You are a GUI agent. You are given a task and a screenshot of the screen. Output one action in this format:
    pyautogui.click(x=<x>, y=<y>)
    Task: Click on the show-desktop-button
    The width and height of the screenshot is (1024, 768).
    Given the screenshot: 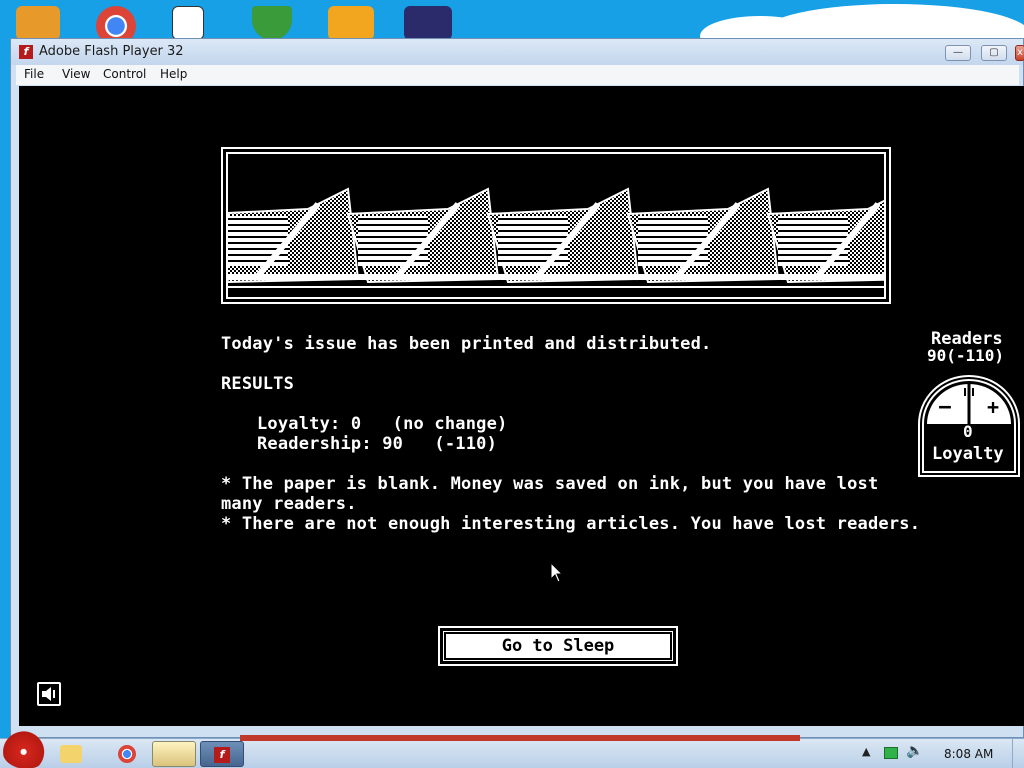 What is the action you would take?
    pyautogui.click(x=1018, y=753)
    